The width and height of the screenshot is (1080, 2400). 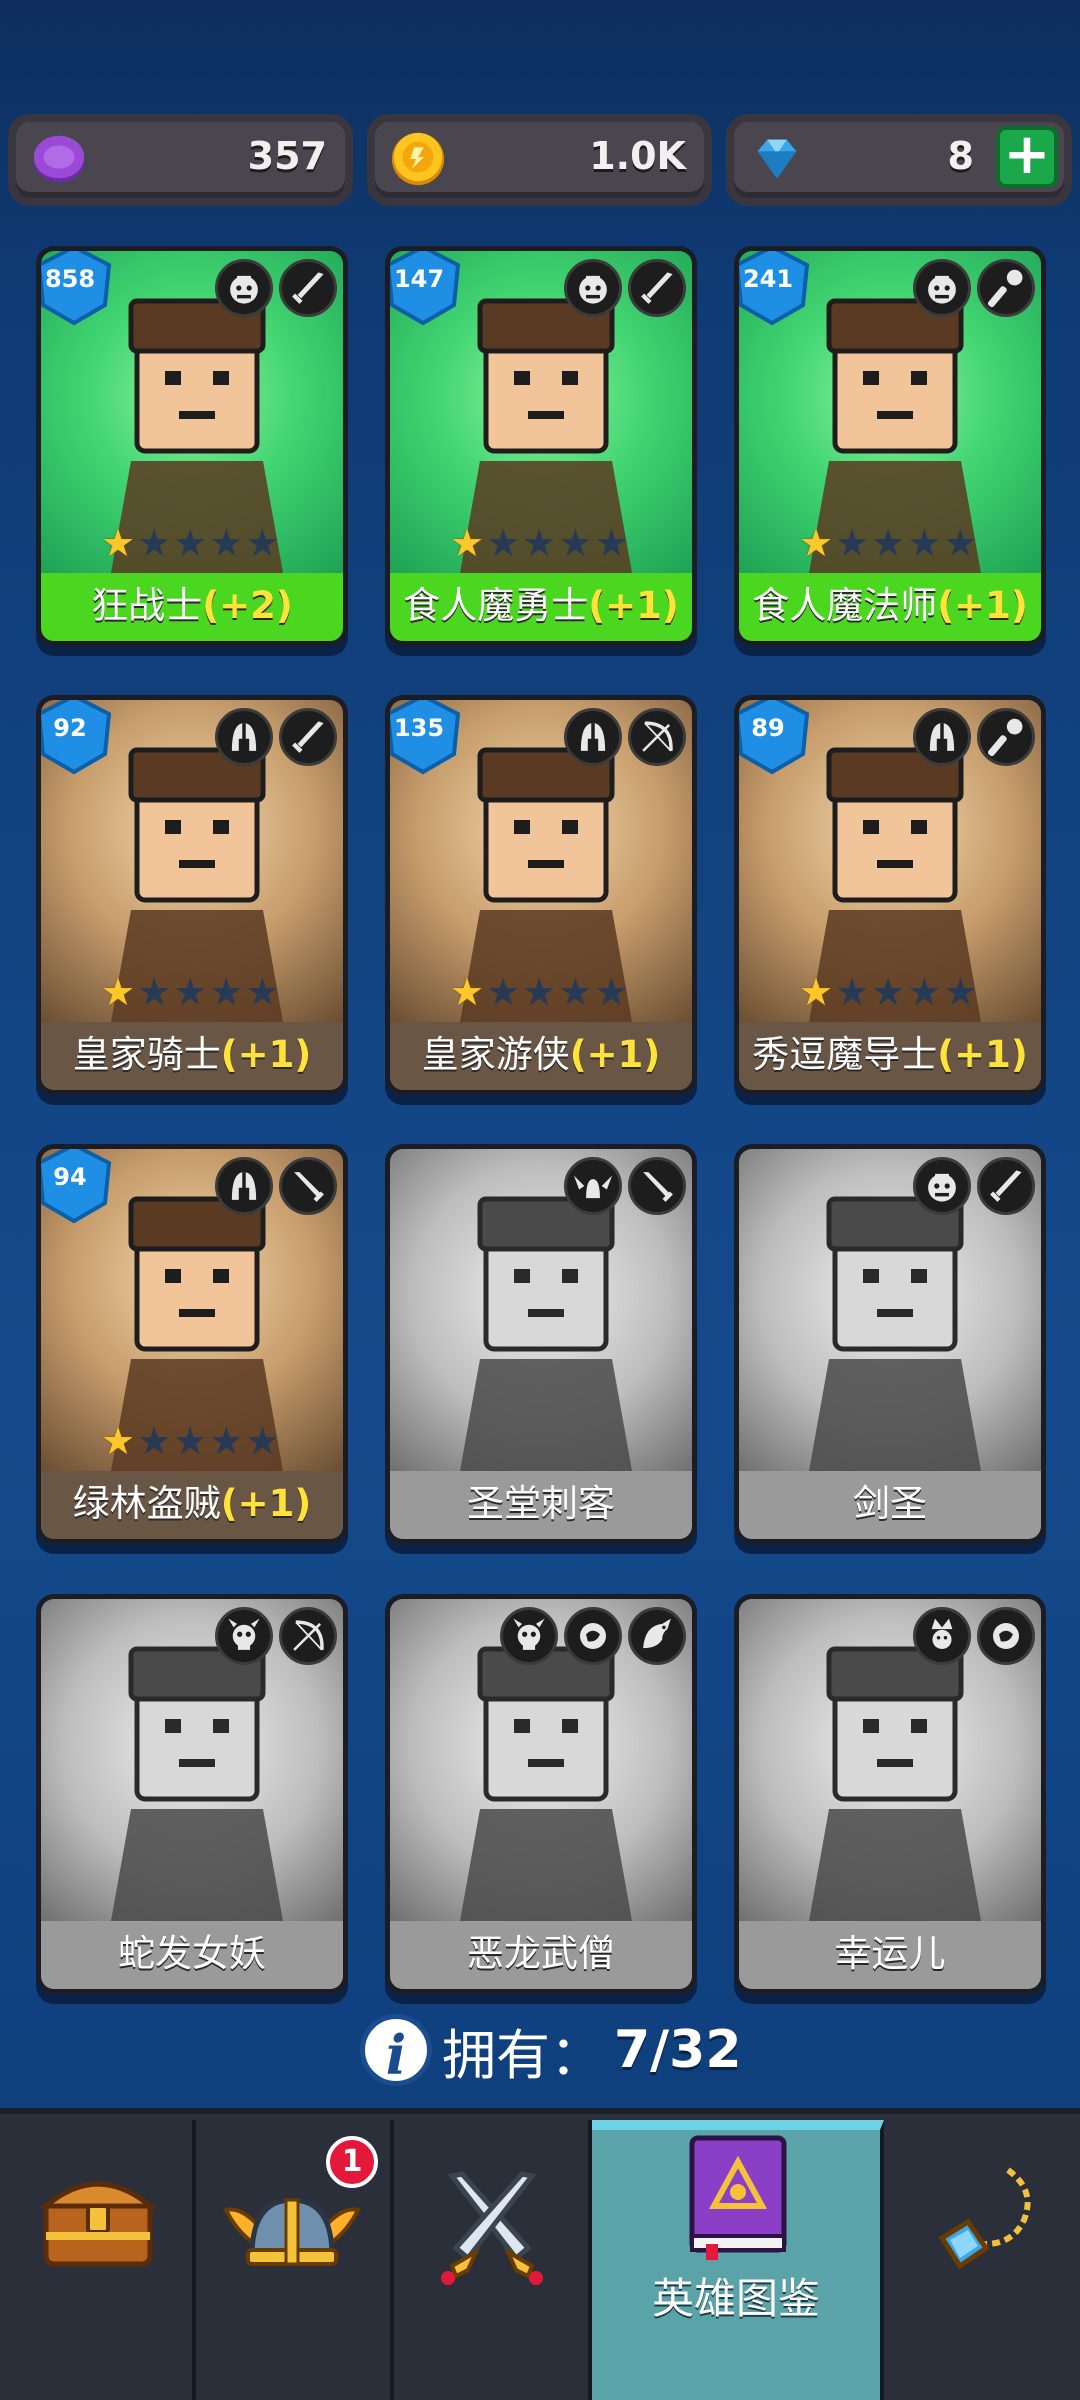 What do you see at coordinates (247, 605) in the screenshot?
I see `hero-bonus: (+2)` at bounding box center [247, 605].